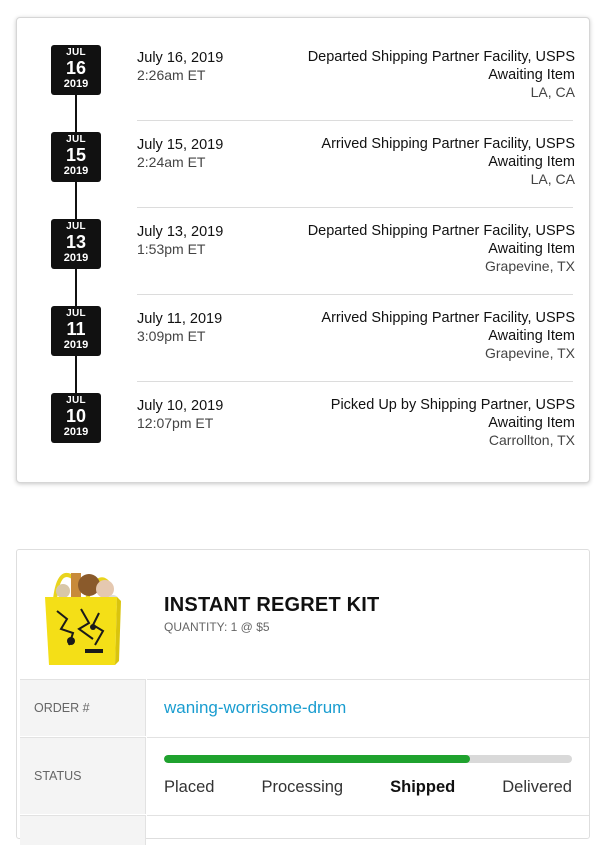 Image resolution: width=605 pixels, height=845 pixels. I want to click on badge-day: 15, so click(76, 155).